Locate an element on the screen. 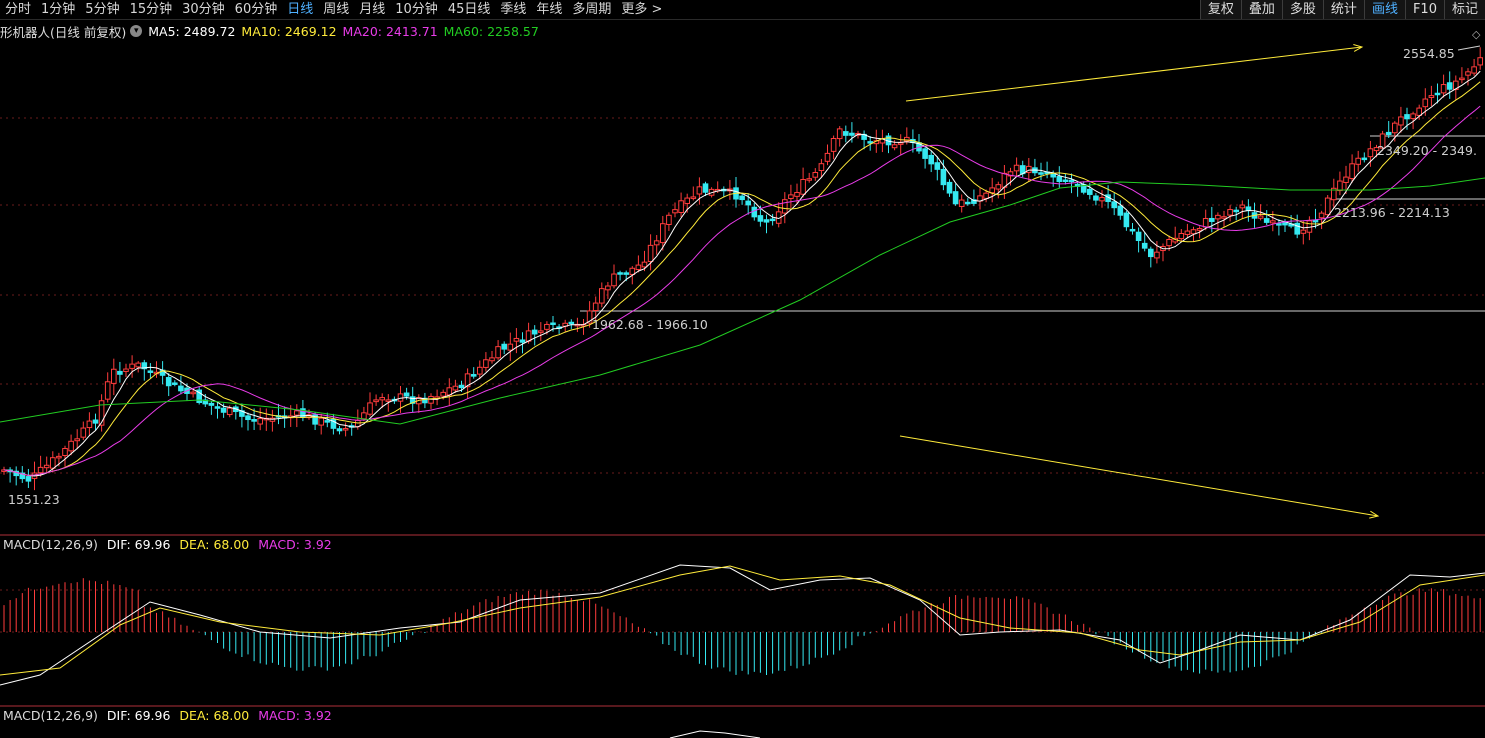 This screenshot has height=738, width=1485. price-label-low: 1551.23 is located at coordinates (34, 499).